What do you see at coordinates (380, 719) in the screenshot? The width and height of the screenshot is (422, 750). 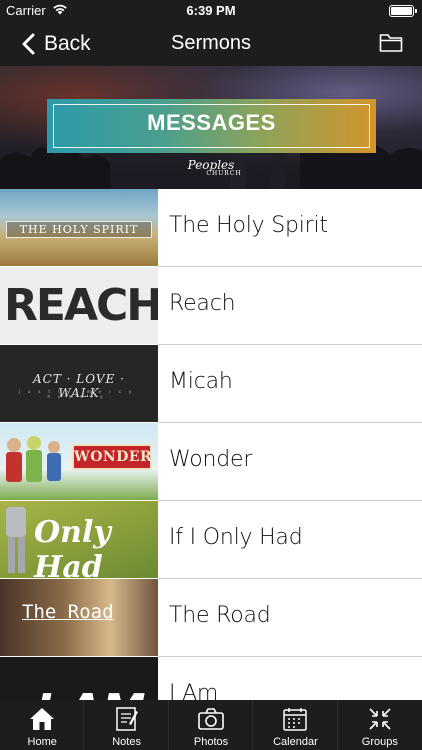 I see `groups-icon` at bounding box center [380, 719].